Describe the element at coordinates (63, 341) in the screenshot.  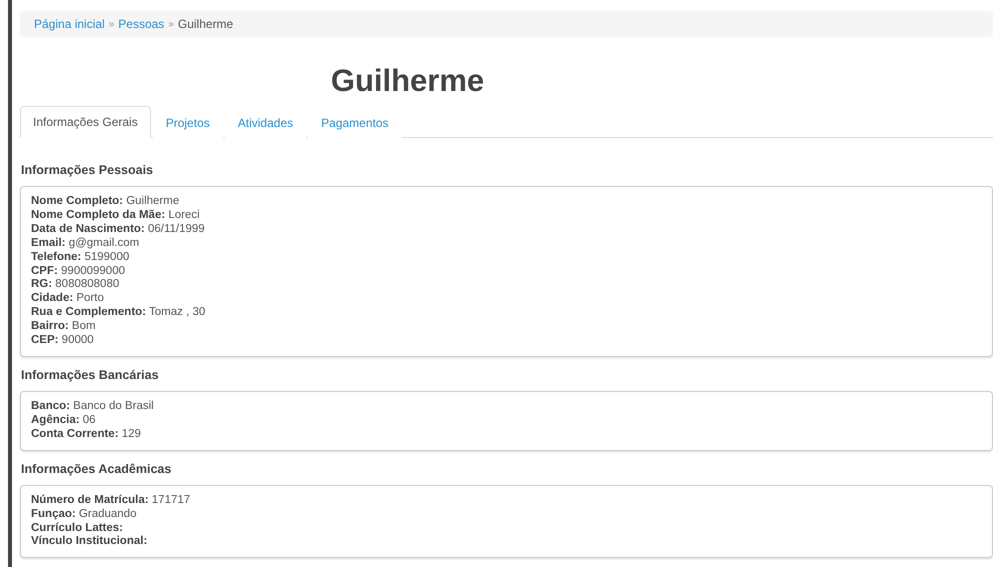
I see `info-row-text: CEP: 90000` at that location.